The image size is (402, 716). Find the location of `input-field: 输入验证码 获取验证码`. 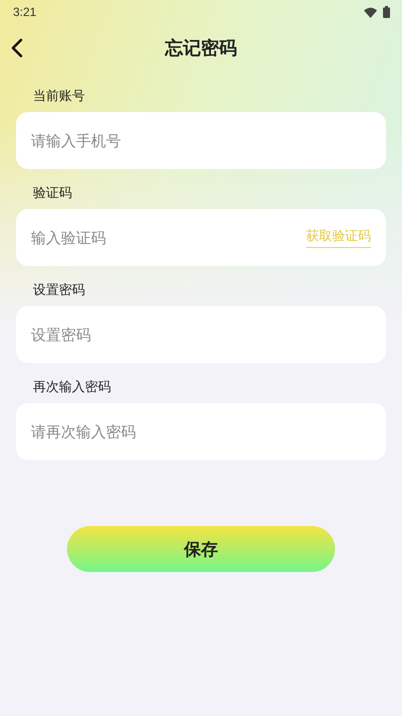

input-field: 输入验证码 获取验证码 is located at coordinates (201, 237).